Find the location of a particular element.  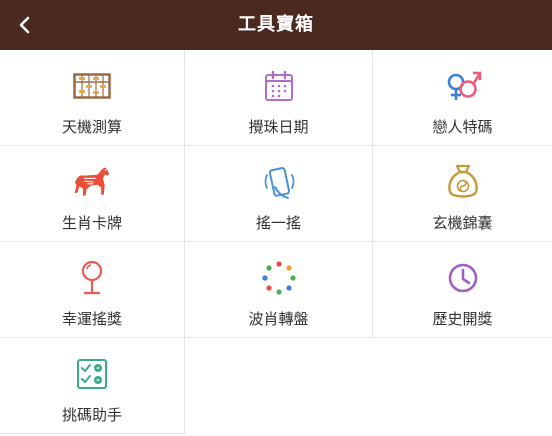

tool-label: 挑碼助手 is located at coordinates (91, 415).